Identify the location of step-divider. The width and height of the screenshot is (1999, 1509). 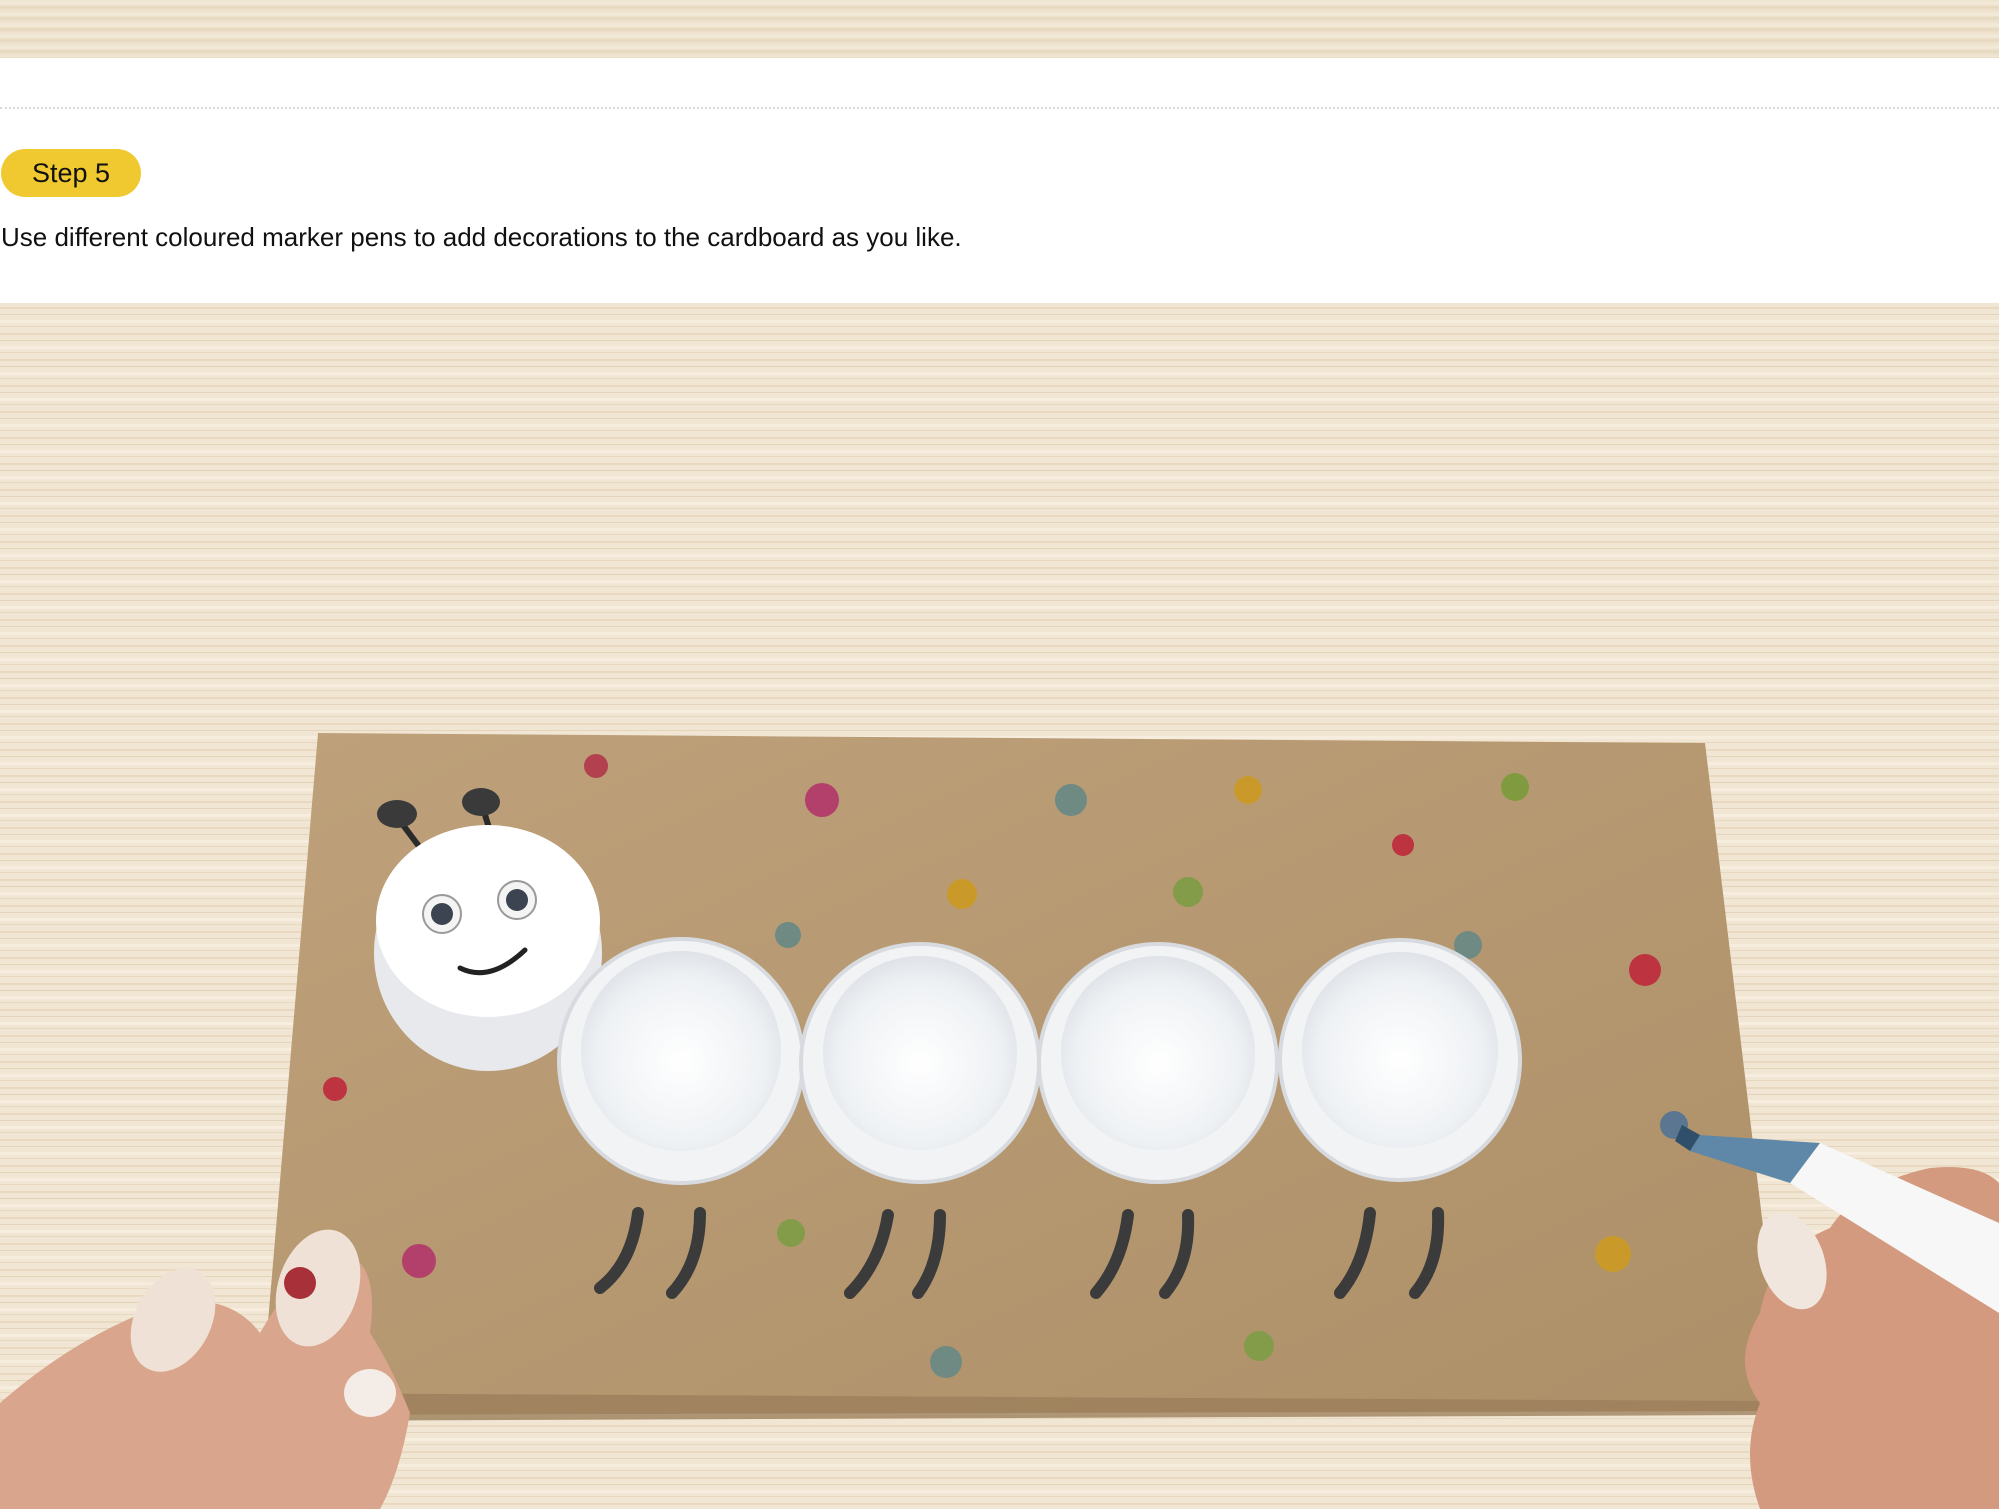
(999, 108).